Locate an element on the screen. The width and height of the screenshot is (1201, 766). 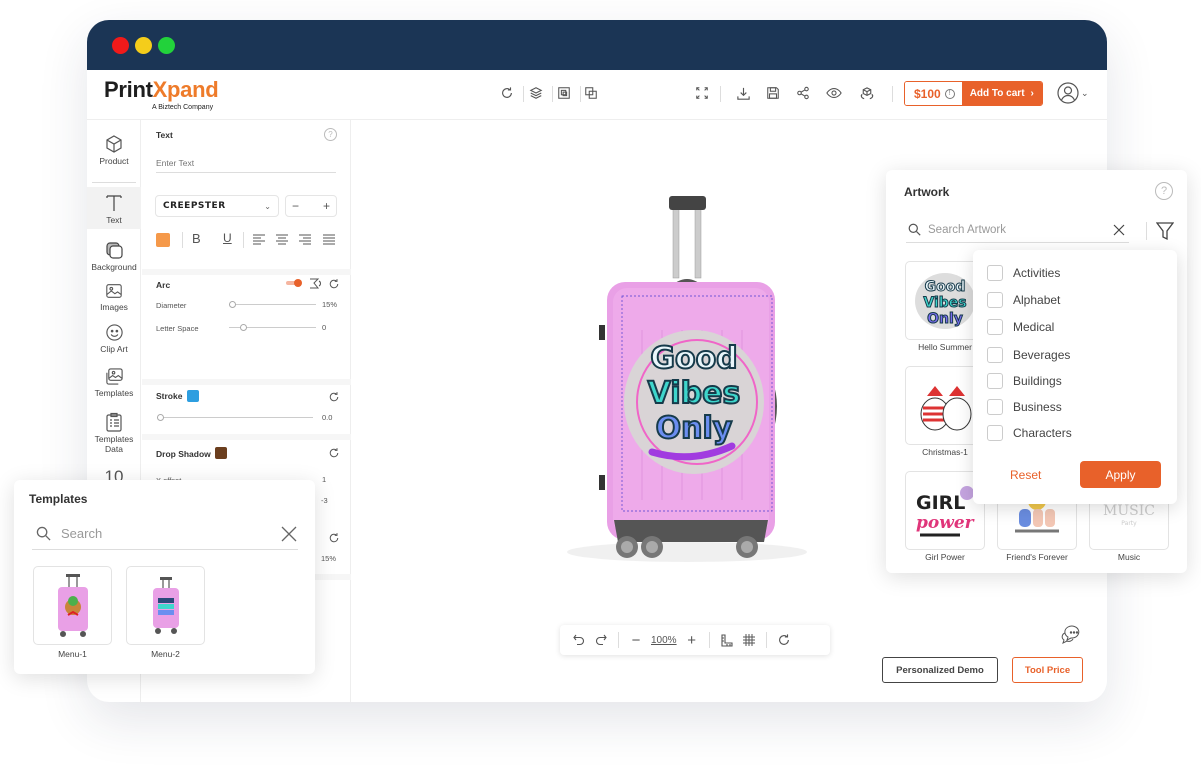
chat-icon is located at coordinates (1072, 635).